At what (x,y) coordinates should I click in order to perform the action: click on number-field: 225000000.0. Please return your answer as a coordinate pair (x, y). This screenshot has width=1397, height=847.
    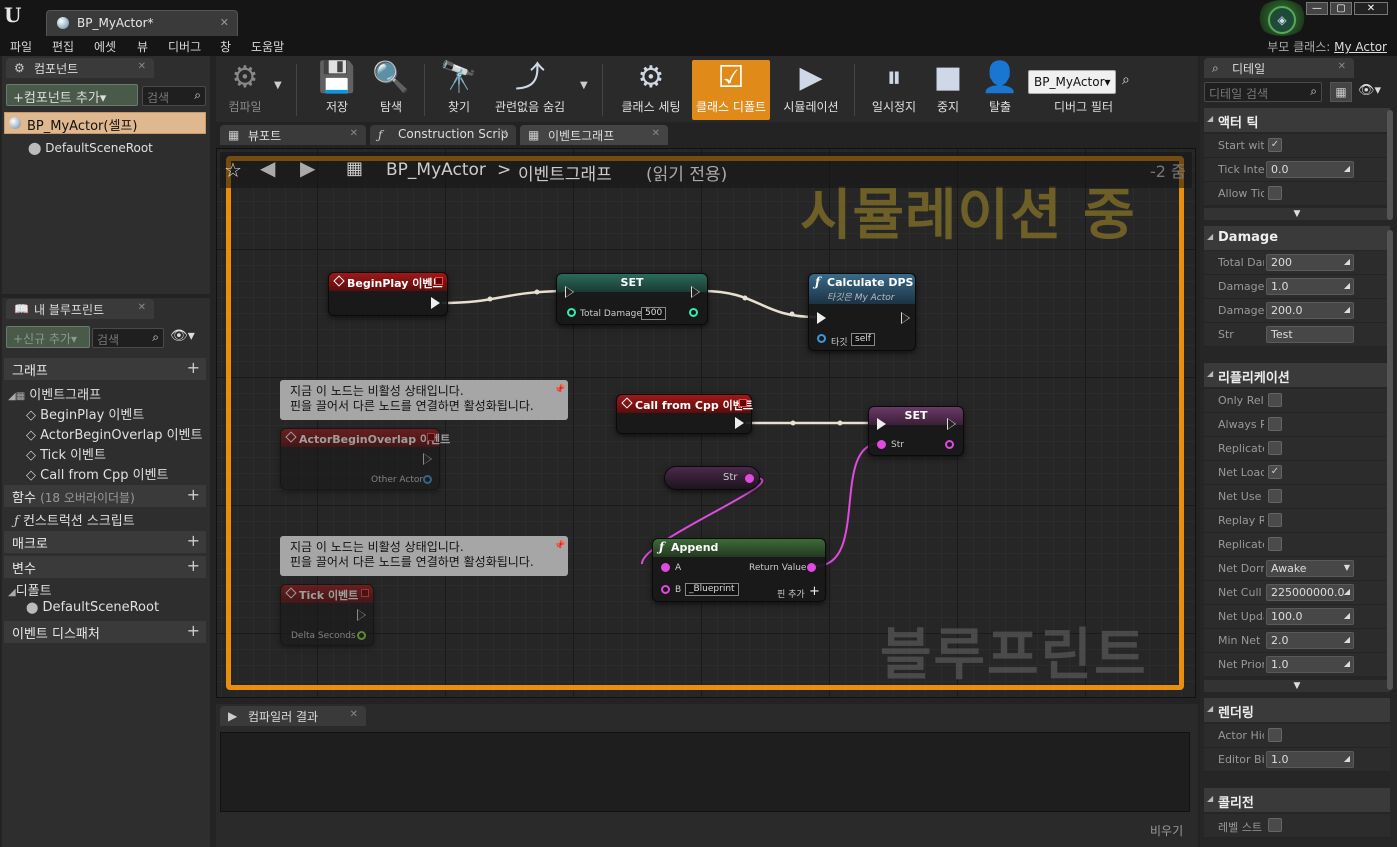
    Looking at the image, I should click on (1310, 592).